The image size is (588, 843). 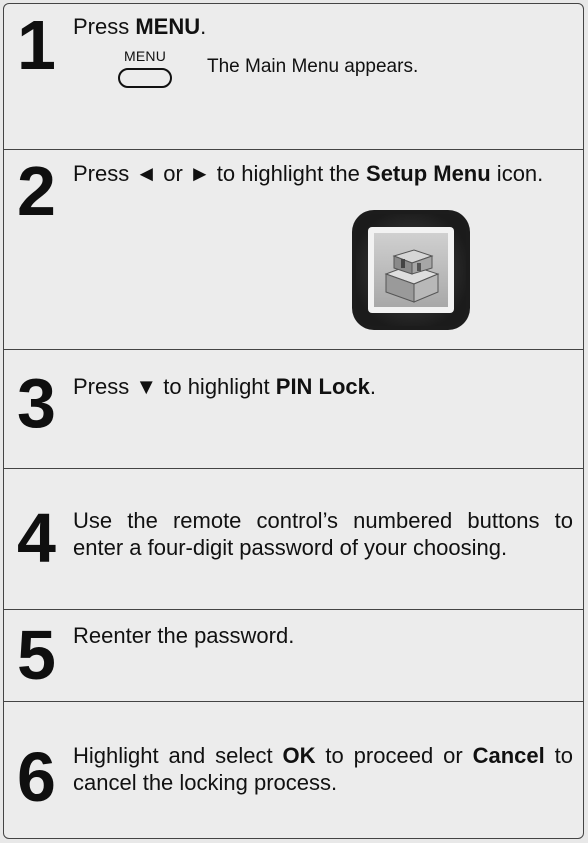 I want to click on text-part: to proceed or, so click(x=394, y=755).